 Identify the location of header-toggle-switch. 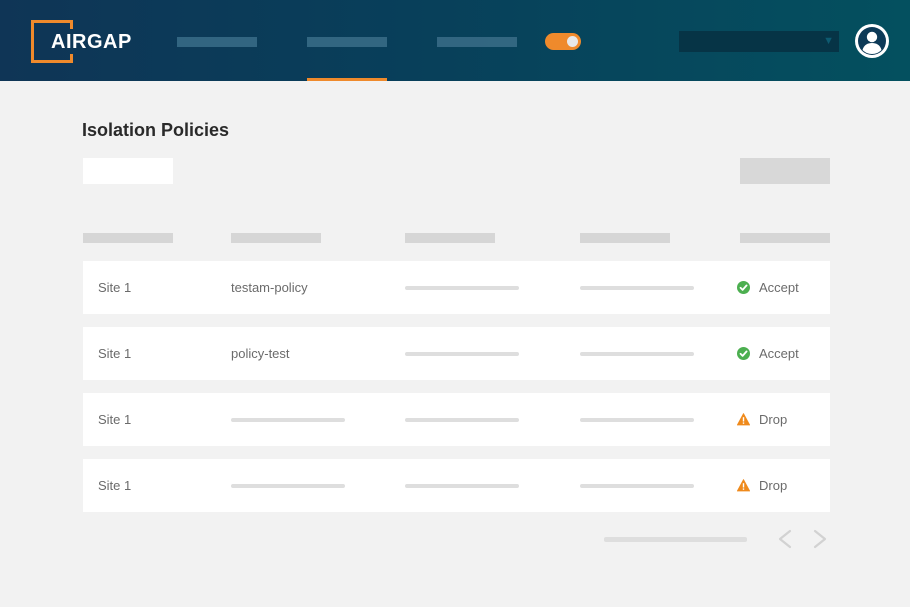
(563, 41).